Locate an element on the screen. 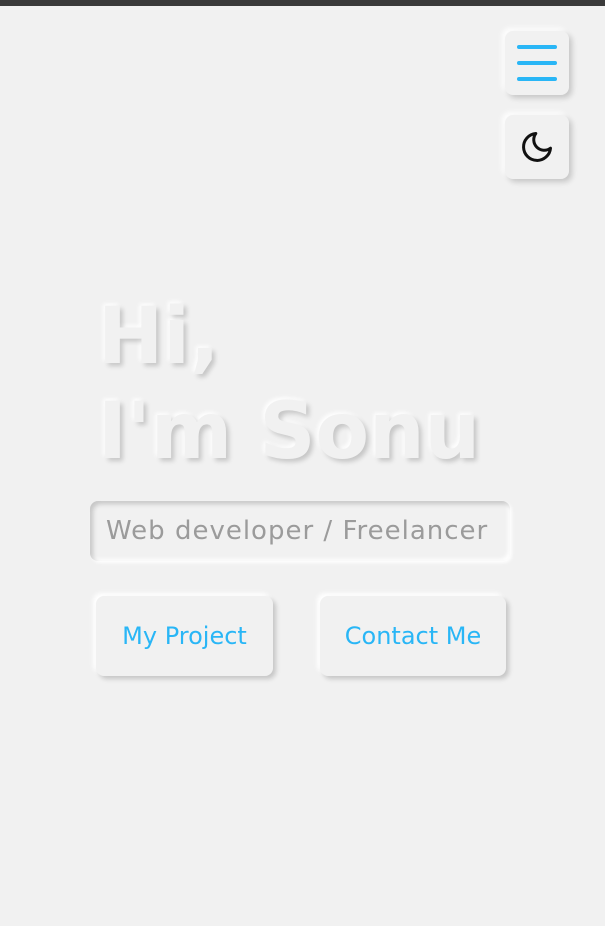 The width and height of the screenshot is (605, 926). hamburger-menu-icon is located at coordinates (537, 63).